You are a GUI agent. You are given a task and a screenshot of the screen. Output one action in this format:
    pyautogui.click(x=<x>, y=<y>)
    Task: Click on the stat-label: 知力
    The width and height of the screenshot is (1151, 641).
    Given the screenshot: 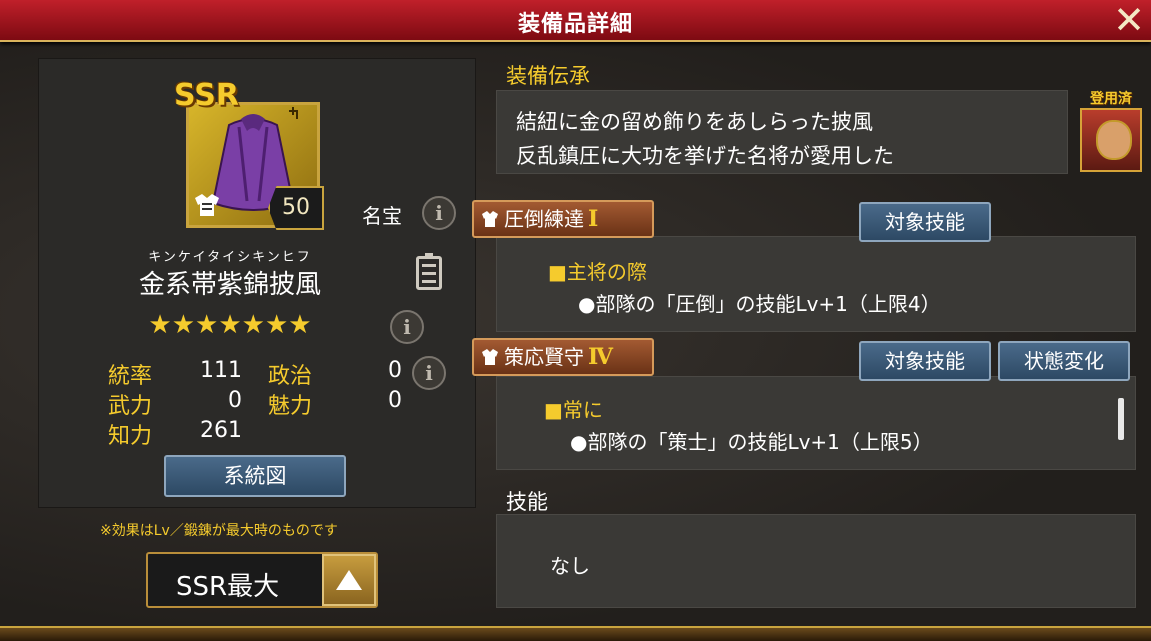 What is the action you would take?
    pyautogui.click(x=130, y=436)
    